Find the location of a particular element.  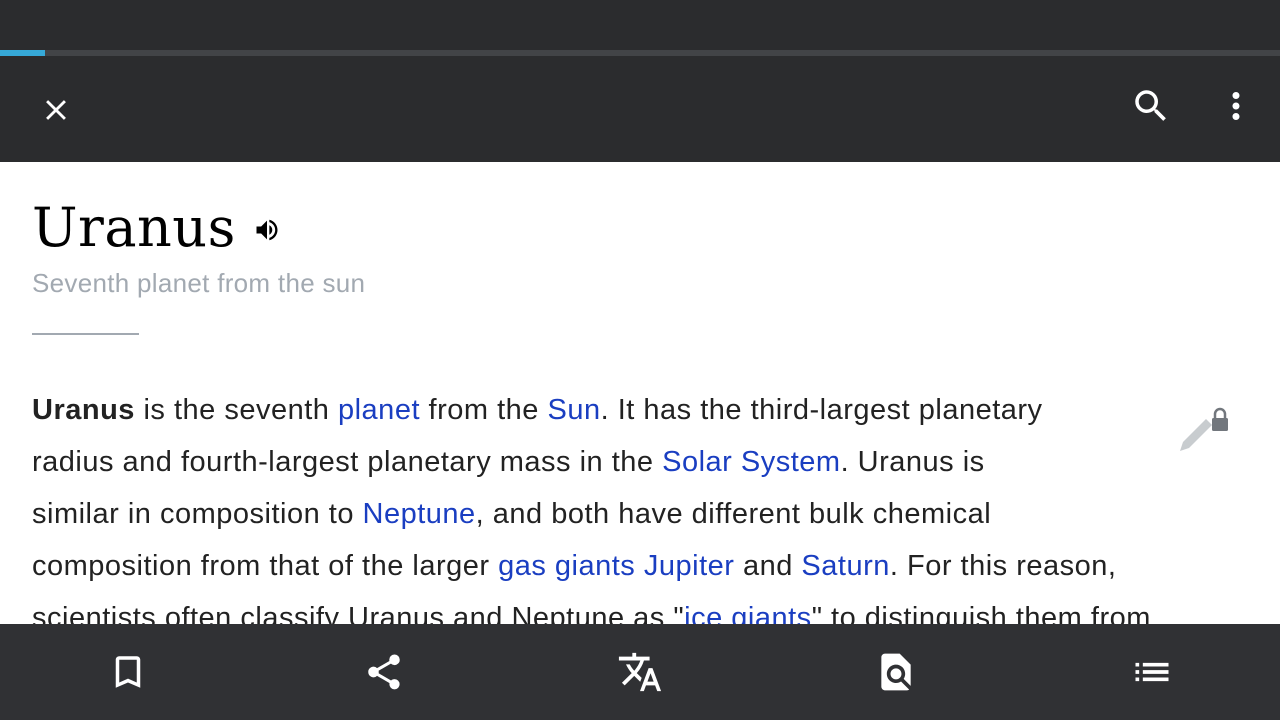

title-divider is located at coordinates (85, 334).